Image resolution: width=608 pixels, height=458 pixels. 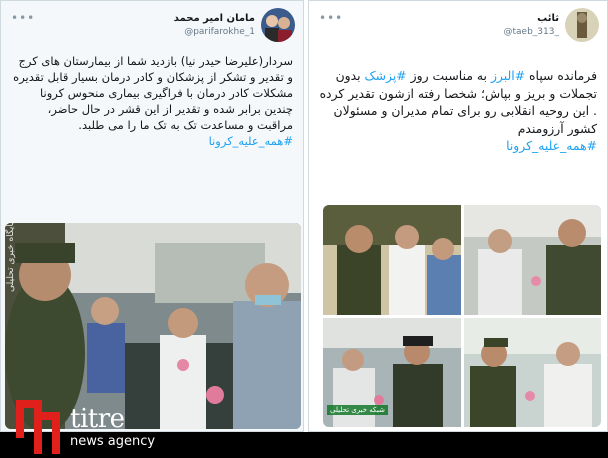 I want to click on user-handle: @parifarokhe_1, so click(x=214, y=32).